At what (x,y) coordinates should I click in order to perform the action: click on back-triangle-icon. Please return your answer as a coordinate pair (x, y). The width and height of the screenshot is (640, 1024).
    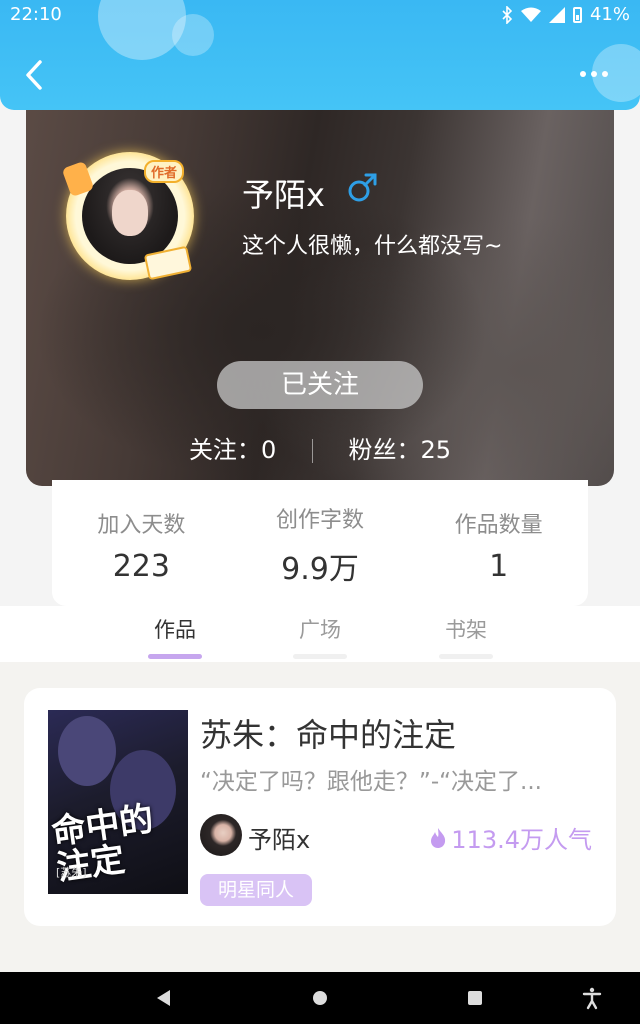
    Looking at the image, I should click on (164, 998).